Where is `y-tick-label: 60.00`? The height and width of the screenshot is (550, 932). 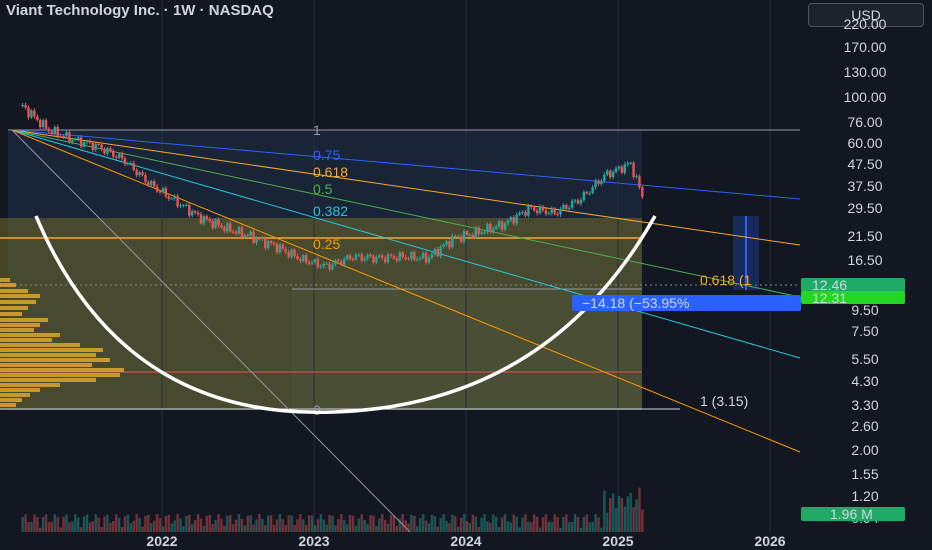
y-tick-label: 60.00 is located at coordinates (864, 143).